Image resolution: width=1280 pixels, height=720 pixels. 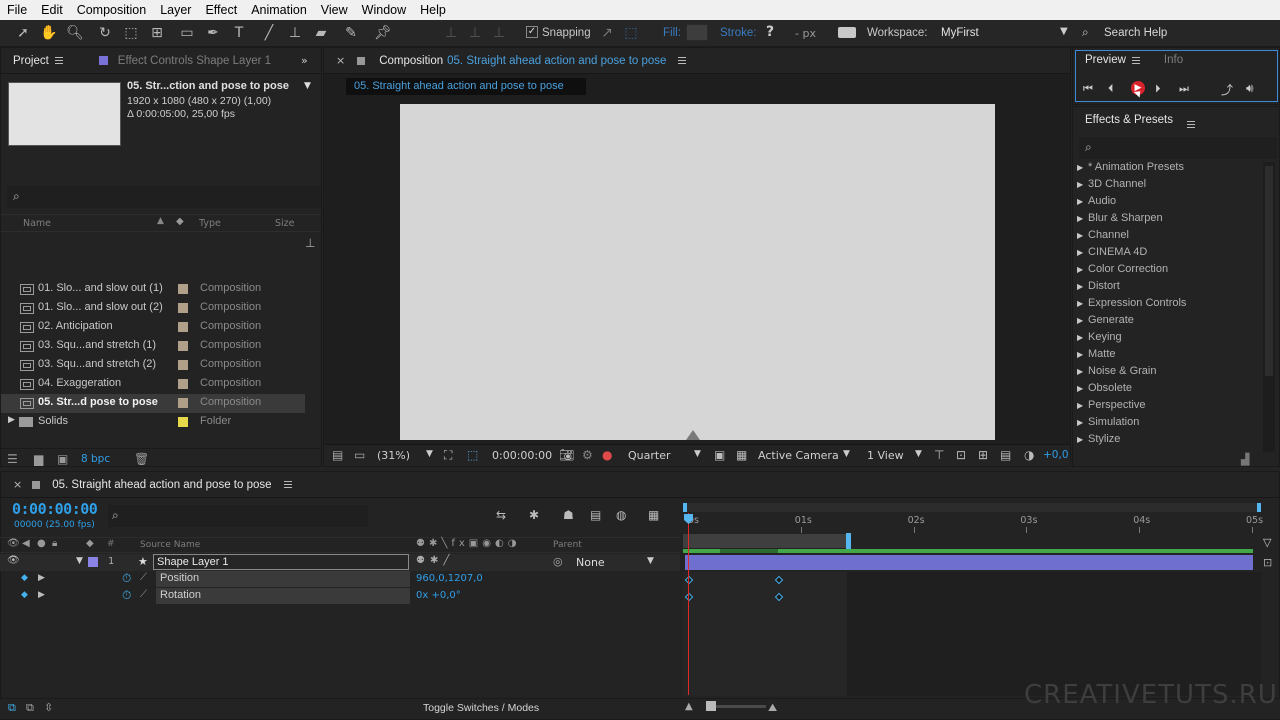 I want to click on effect-category: ▶ Keying, so click(x=1099, y=339).